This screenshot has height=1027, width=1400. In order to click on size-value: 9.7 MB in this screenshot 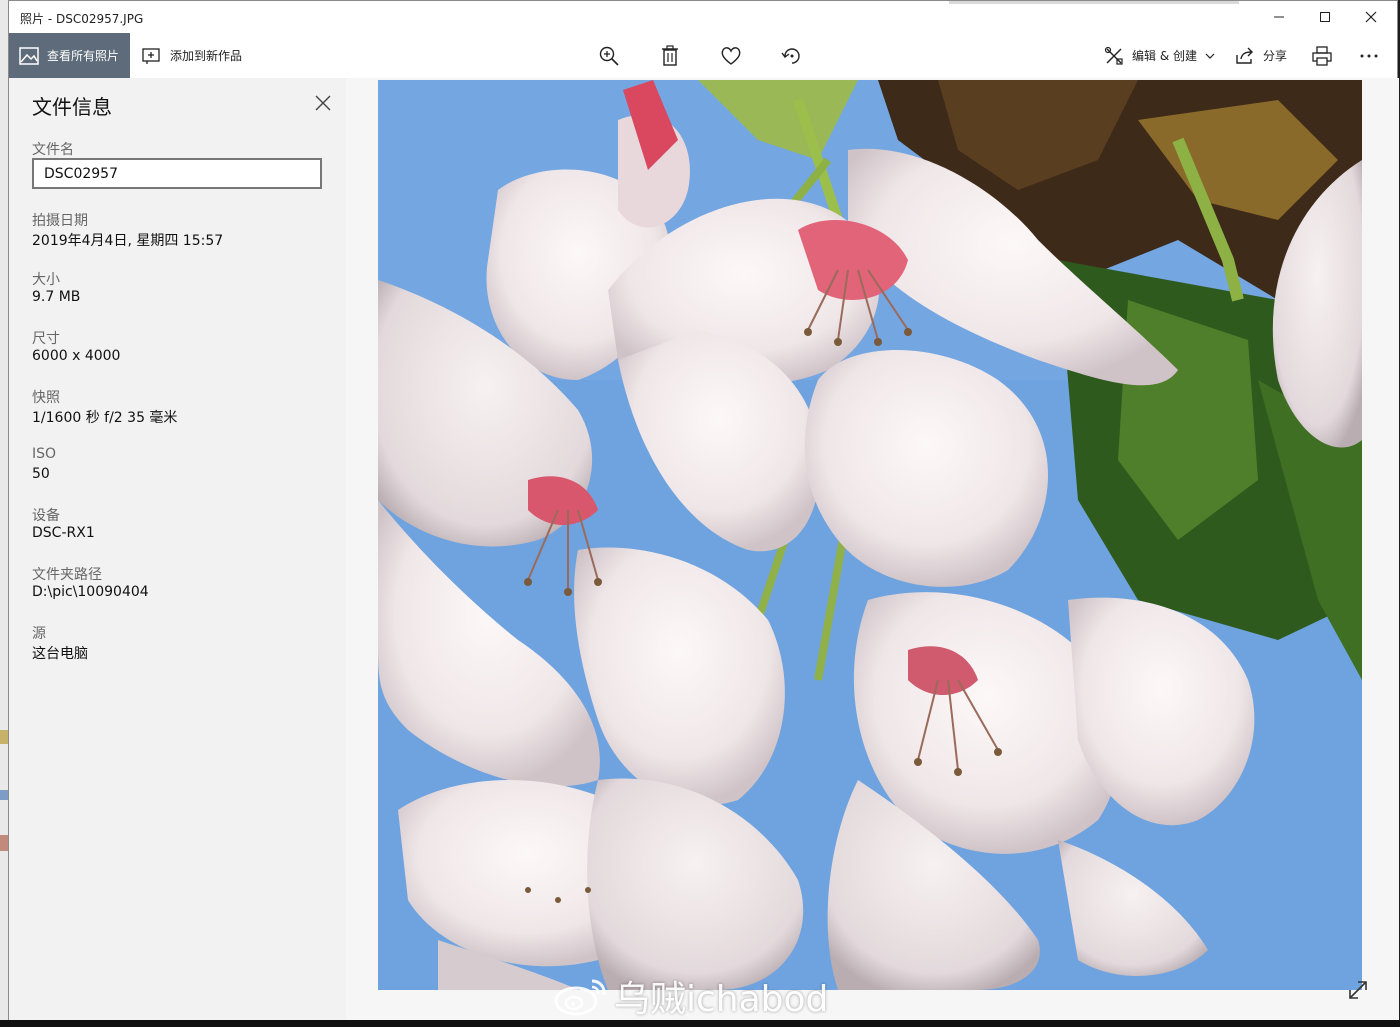, I will do `click(56, 297)`.